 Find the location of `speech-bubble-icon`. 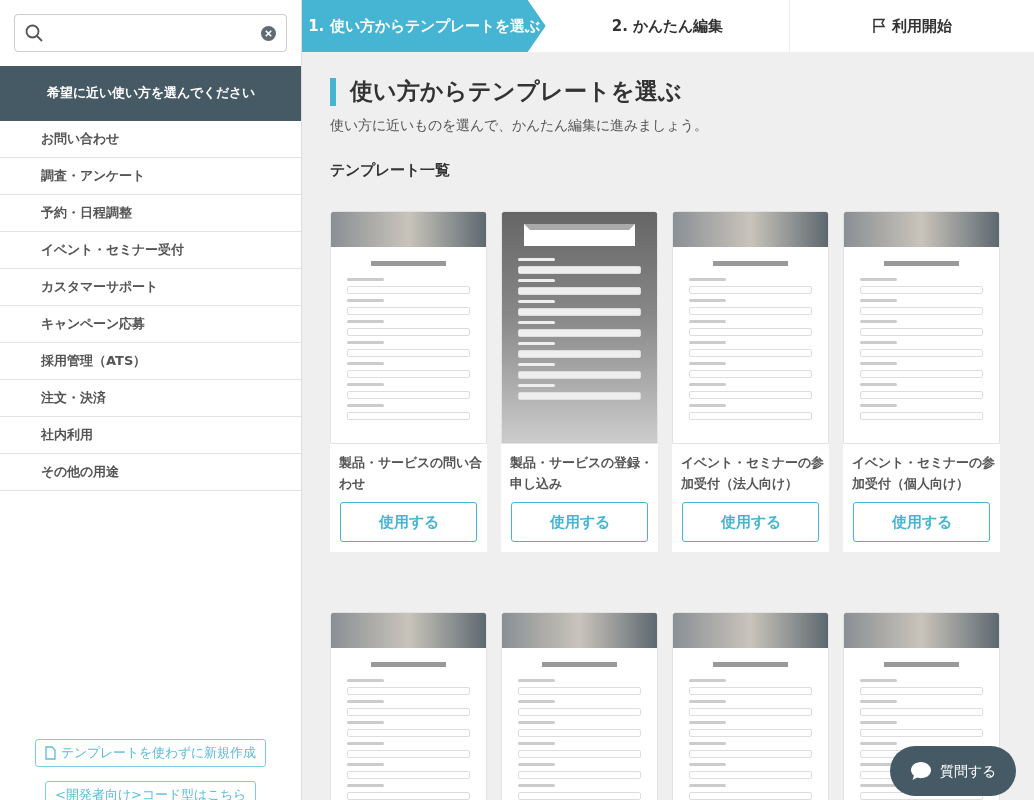

speech-bubble-icon is located at coordinates (921, 771).